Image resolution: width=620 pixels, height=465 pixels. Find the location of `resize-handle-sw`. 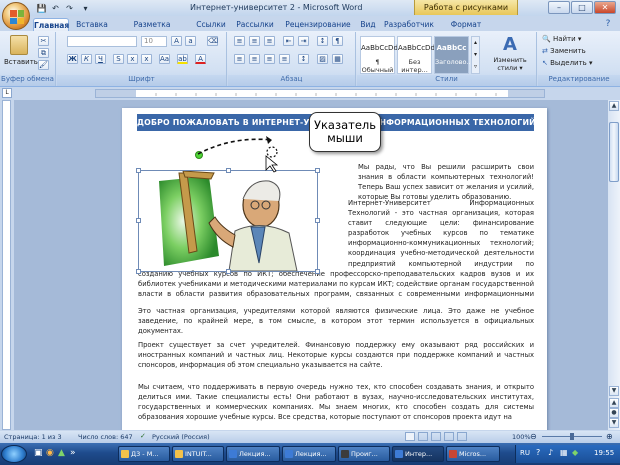

resize-handle-sw is located at coordinates (138, 271).